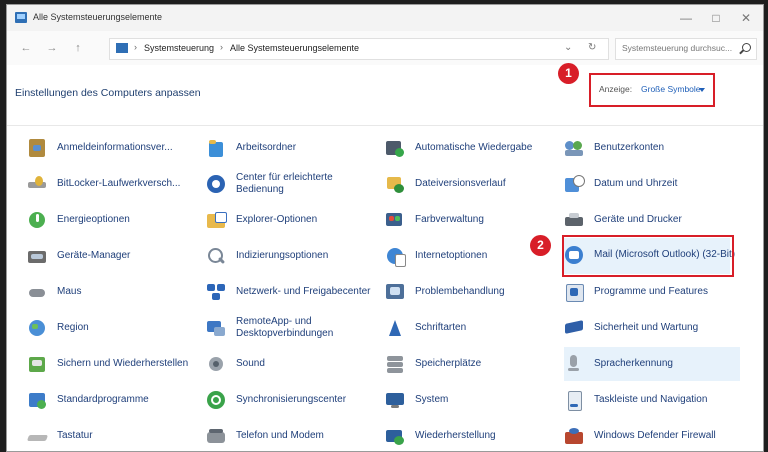 Image resolution: width=768 pixels, height=452 pixels. Describe the element at coordinates (702, 90) in the screenshot. I see `dropdown-caret-icon` at that location.